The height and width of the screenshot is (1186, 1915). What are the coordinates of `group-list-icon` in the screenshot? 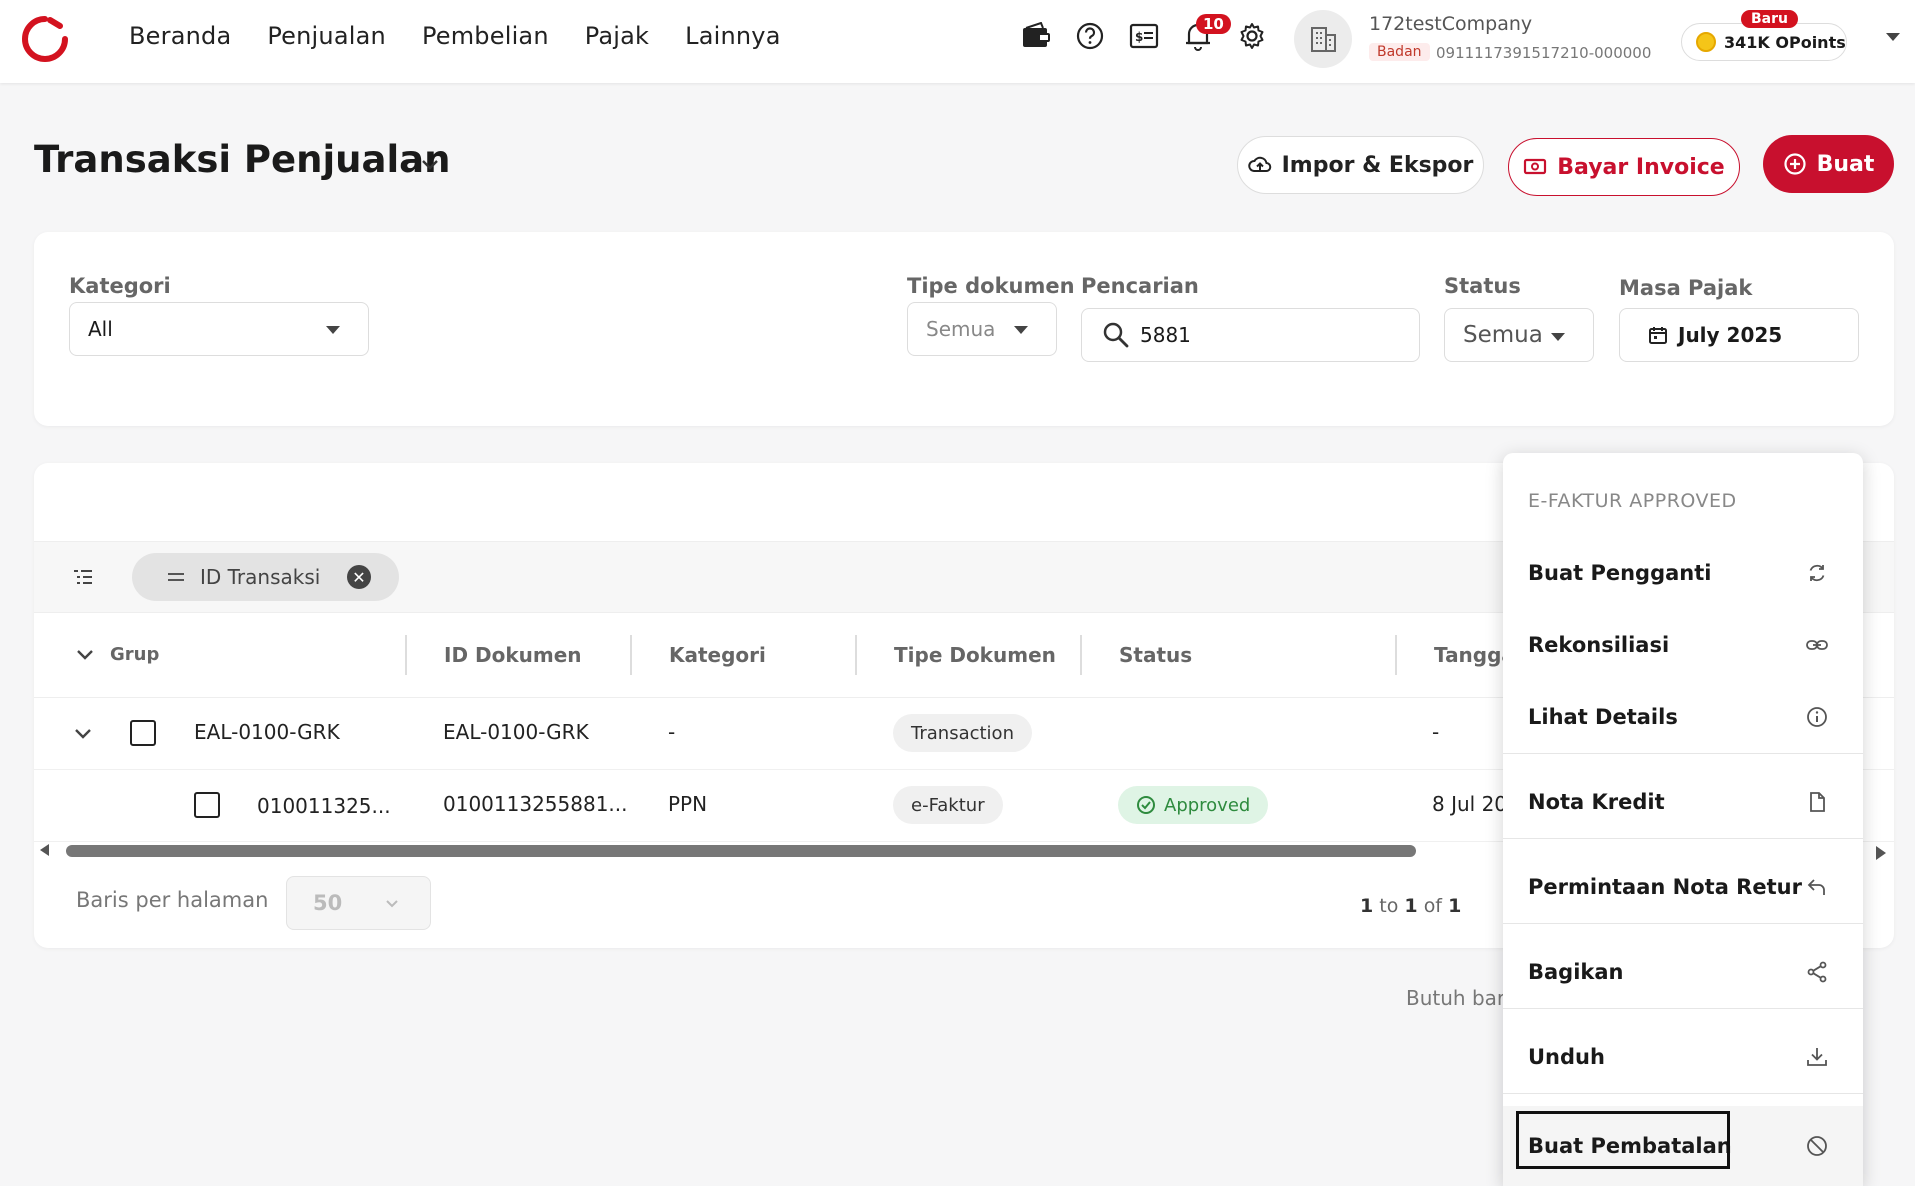 It's located at (83, 577).